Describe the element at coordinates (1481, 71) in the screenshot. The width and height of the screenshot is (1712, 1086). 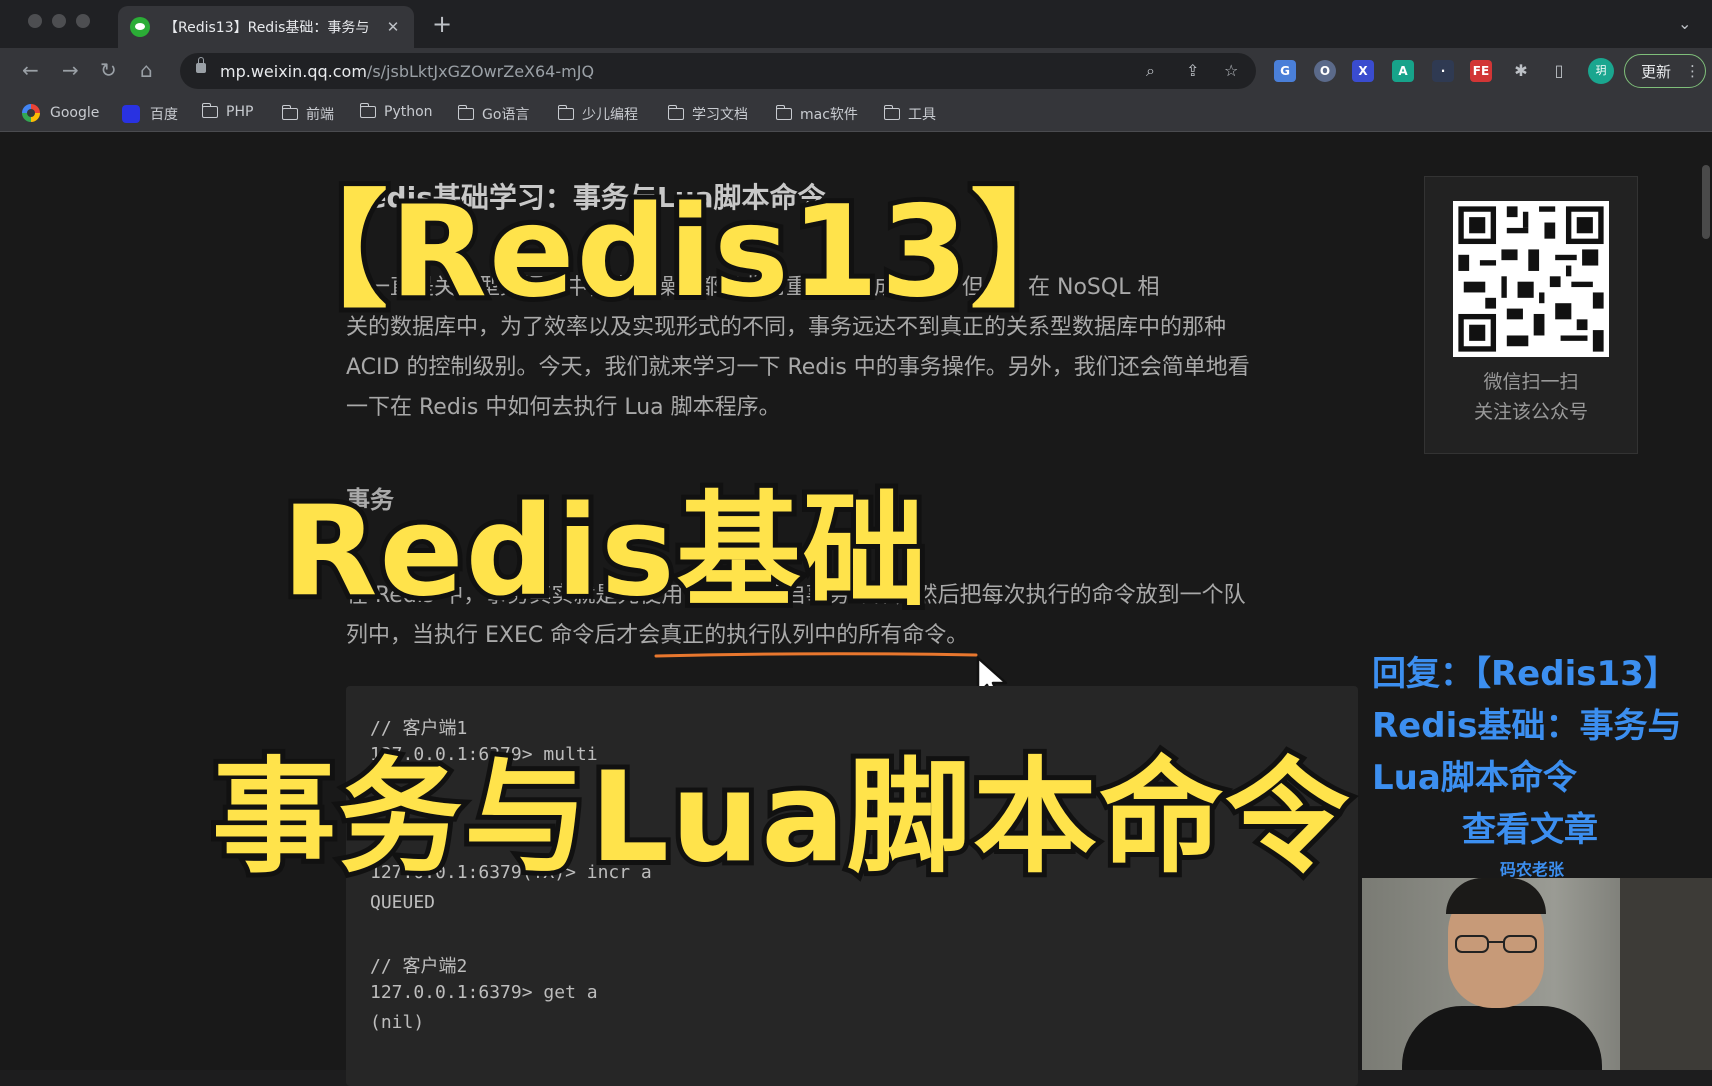
I see `fe-extension-icon: FE` at that location.